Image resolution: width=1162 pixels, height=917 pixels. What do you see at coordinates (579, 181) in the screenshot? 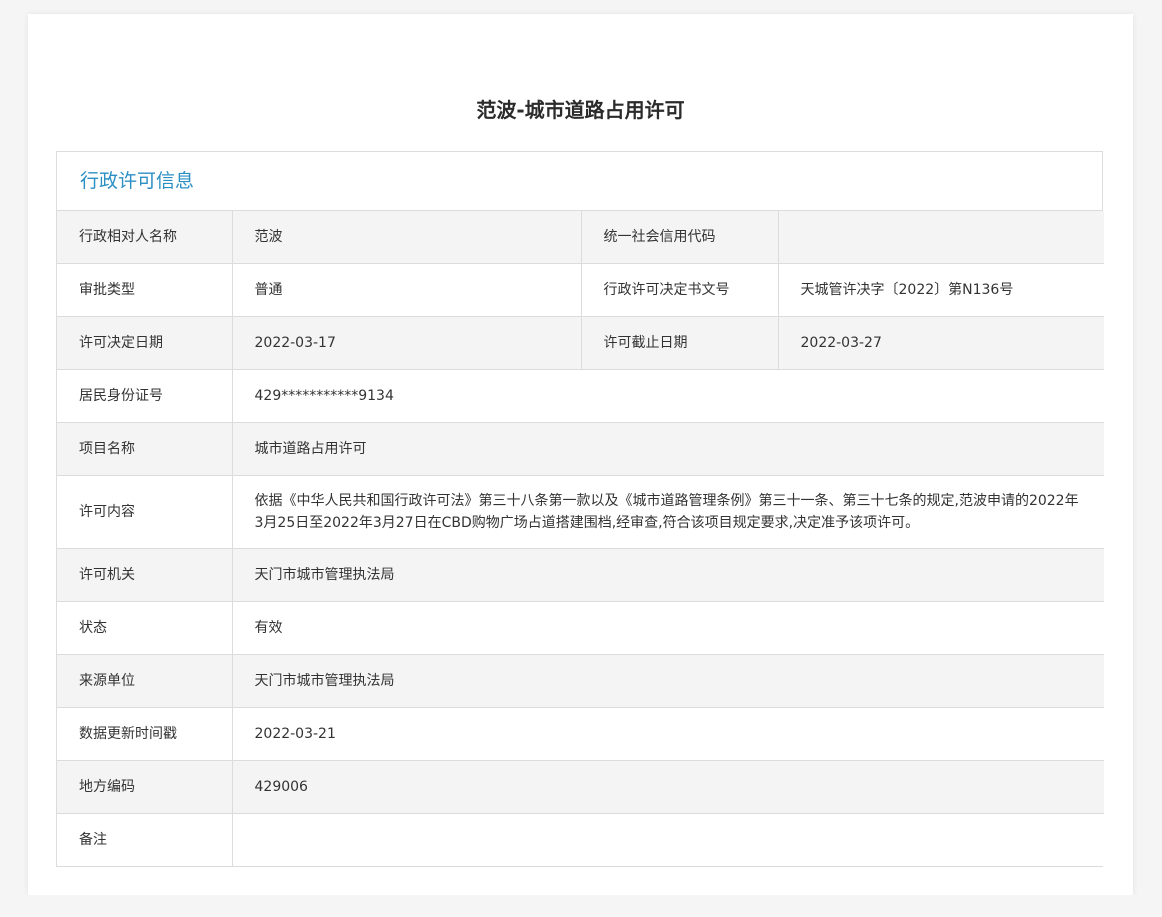
I see `panel-header: 行政许可信息` at bounding box center [579, 181].